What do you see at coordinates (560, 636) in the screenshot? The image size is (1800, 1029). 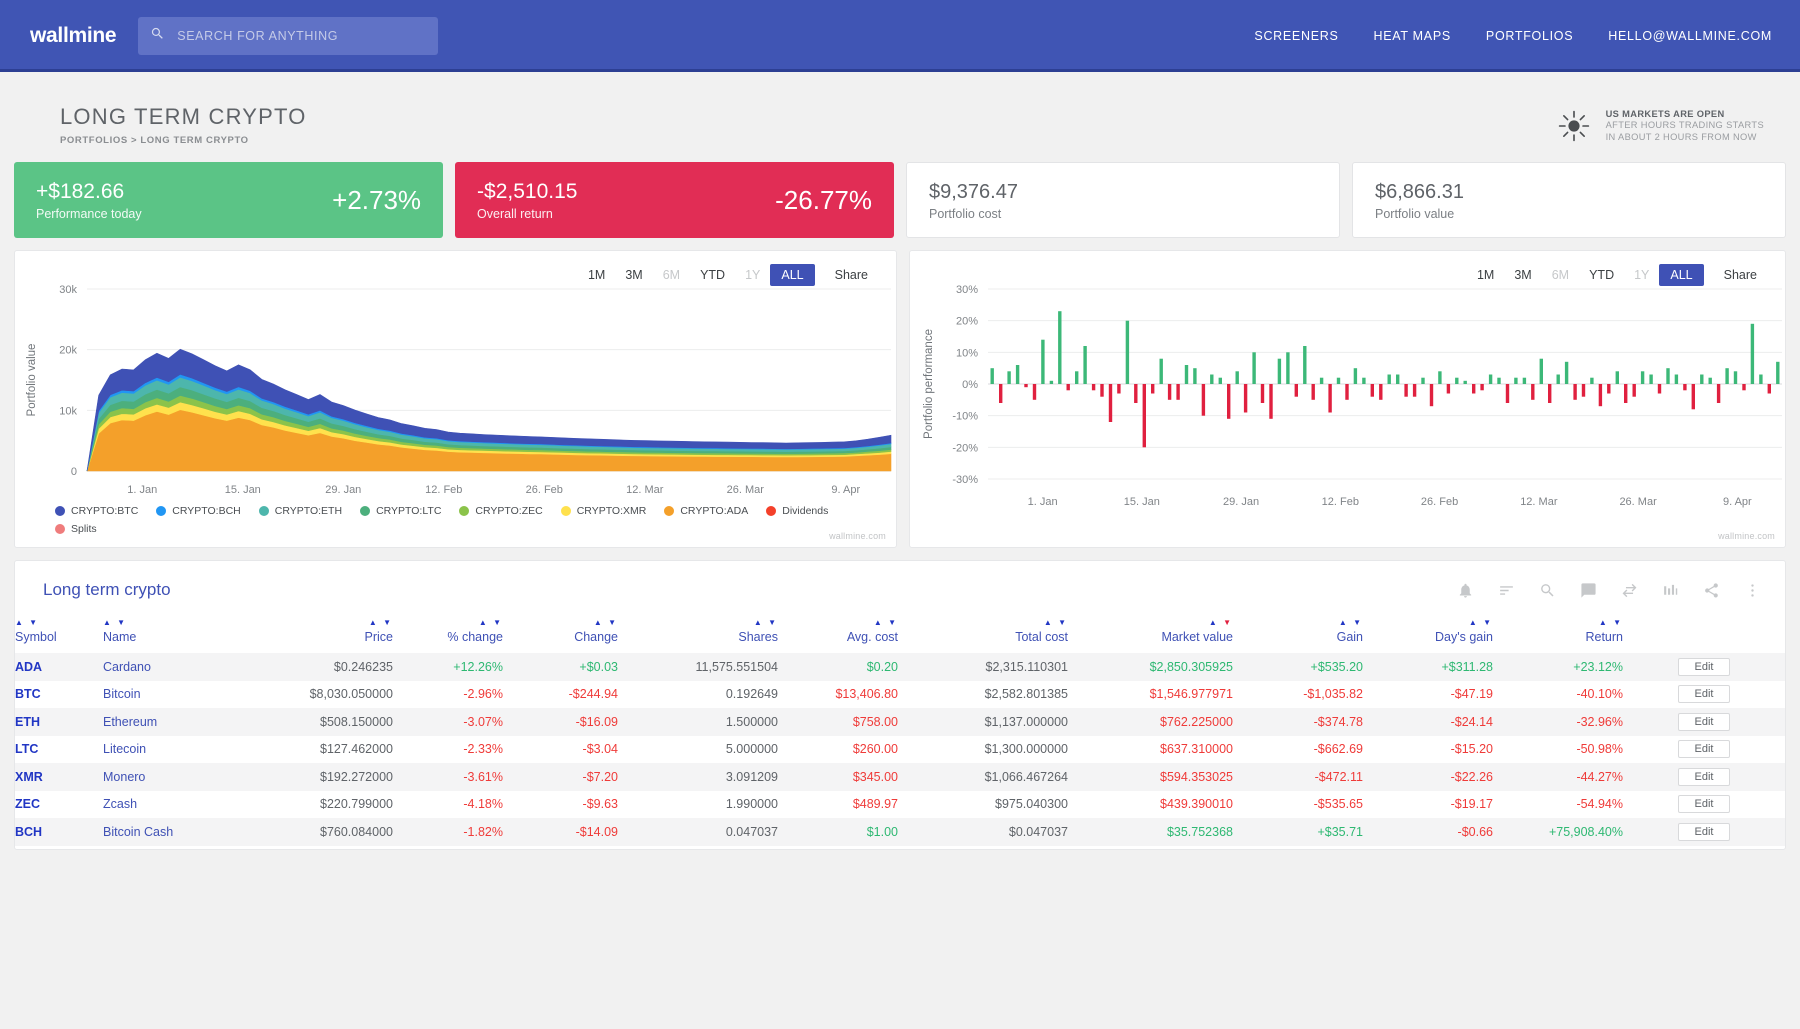 I see `column-header-change: ▲ ▼ Change` at bounding box center [560, 636].